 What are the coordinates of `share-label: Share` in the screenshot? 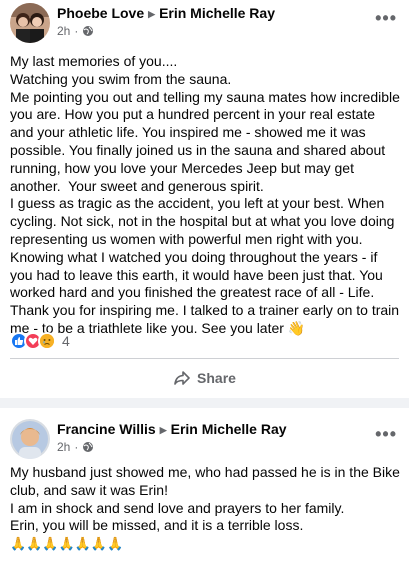 It's located at (216, 378).